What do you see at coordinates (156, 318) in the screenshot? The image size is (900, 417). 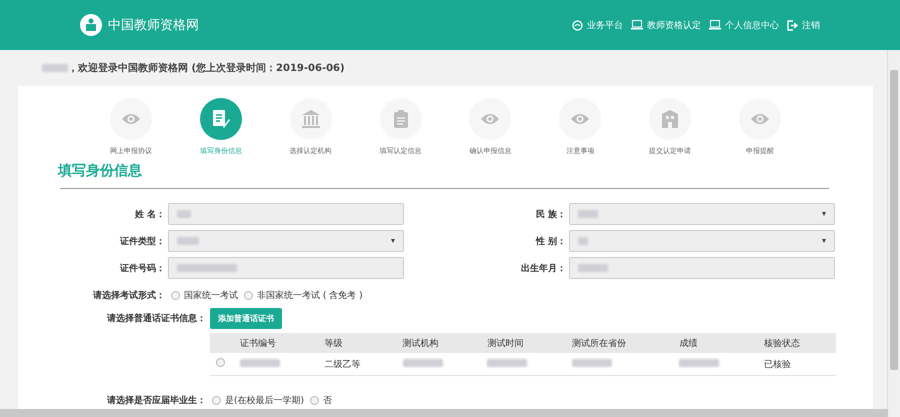 I see `field-label: 请选择普通话证书信息：` at bounding box center [156, 318].